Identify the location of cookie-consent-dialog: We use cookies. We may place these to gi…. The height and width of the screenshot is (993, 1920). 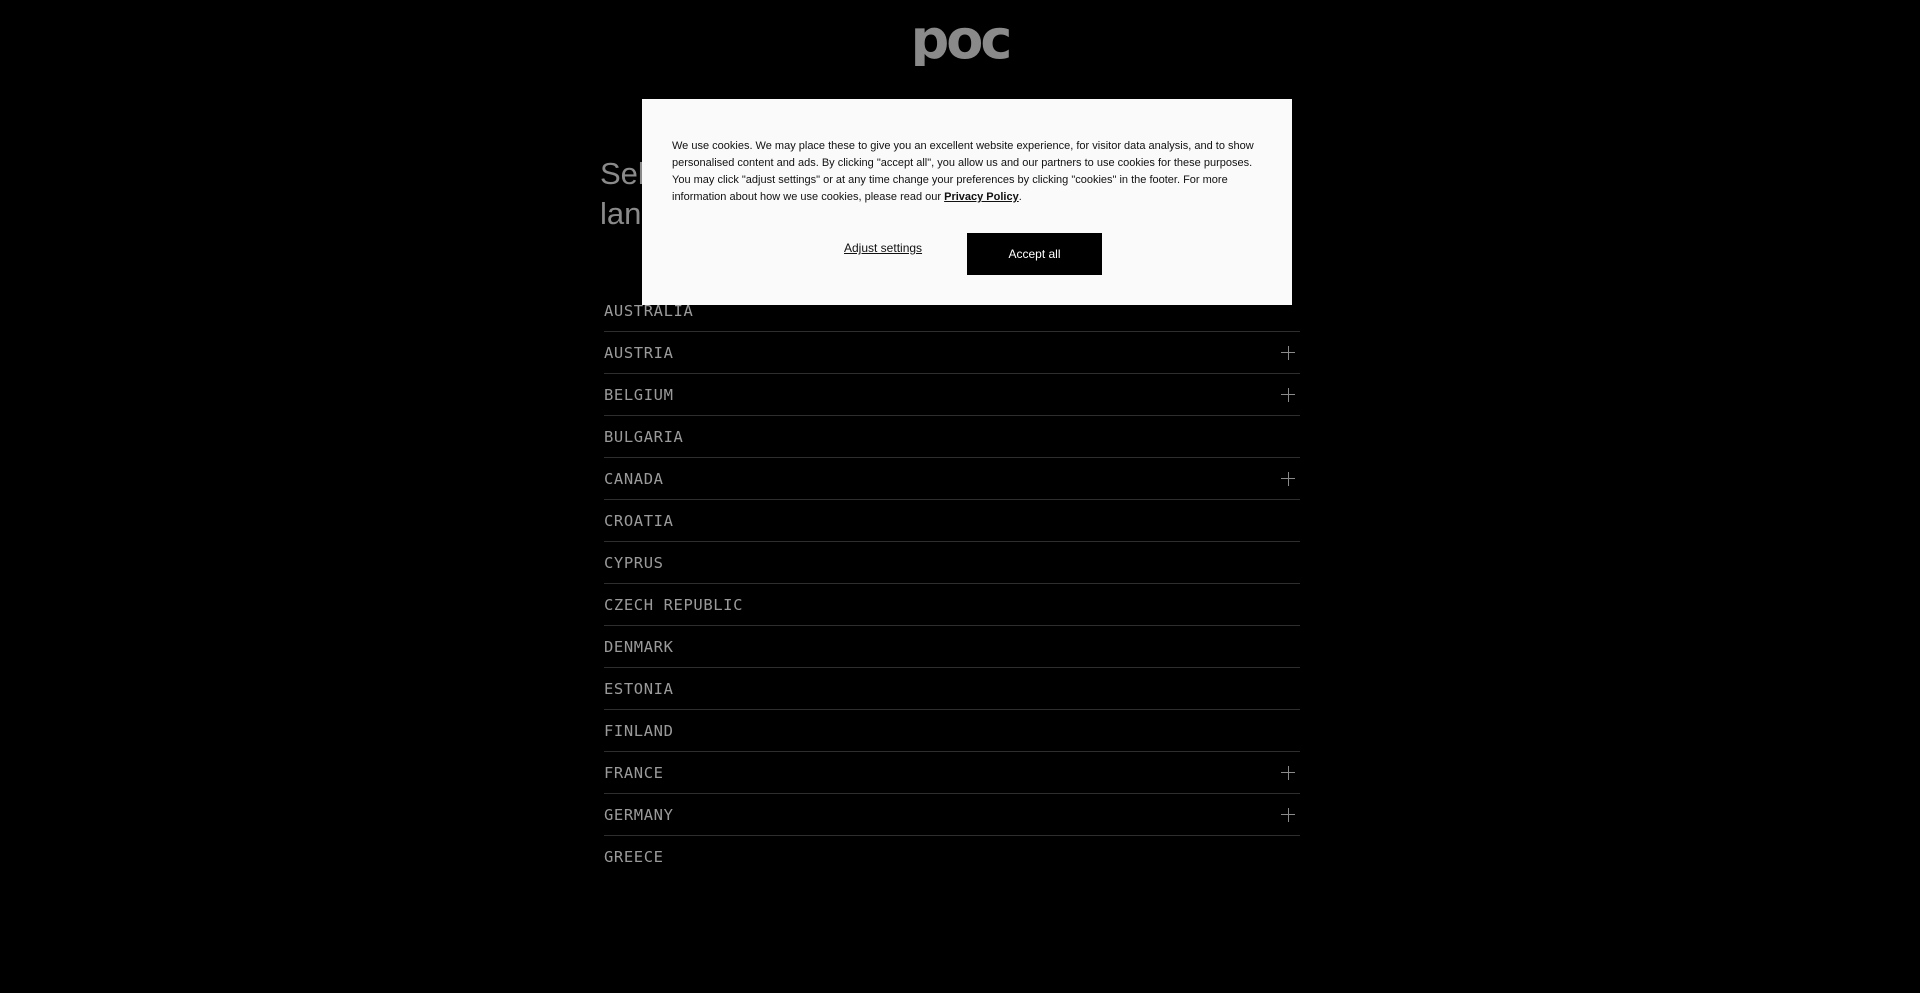
(967, 202).